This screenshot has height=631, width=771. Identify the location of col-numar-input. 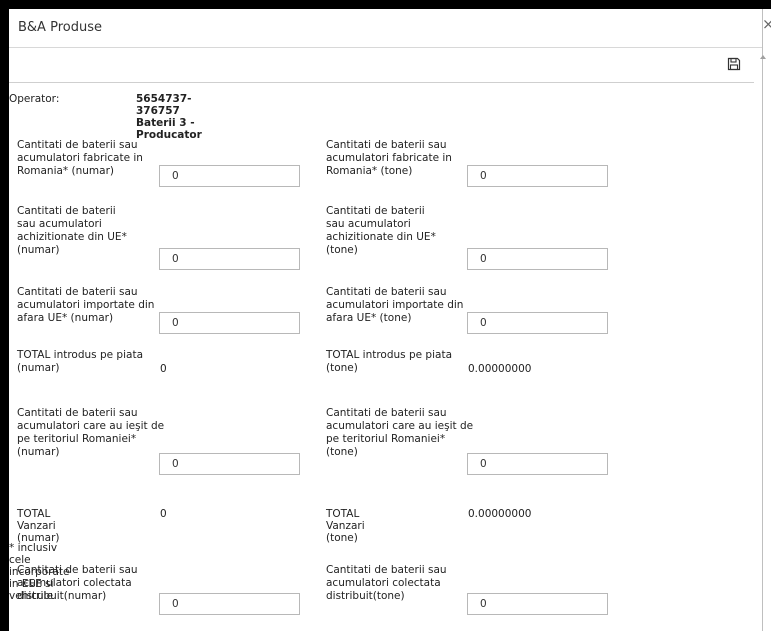
(229, 604).